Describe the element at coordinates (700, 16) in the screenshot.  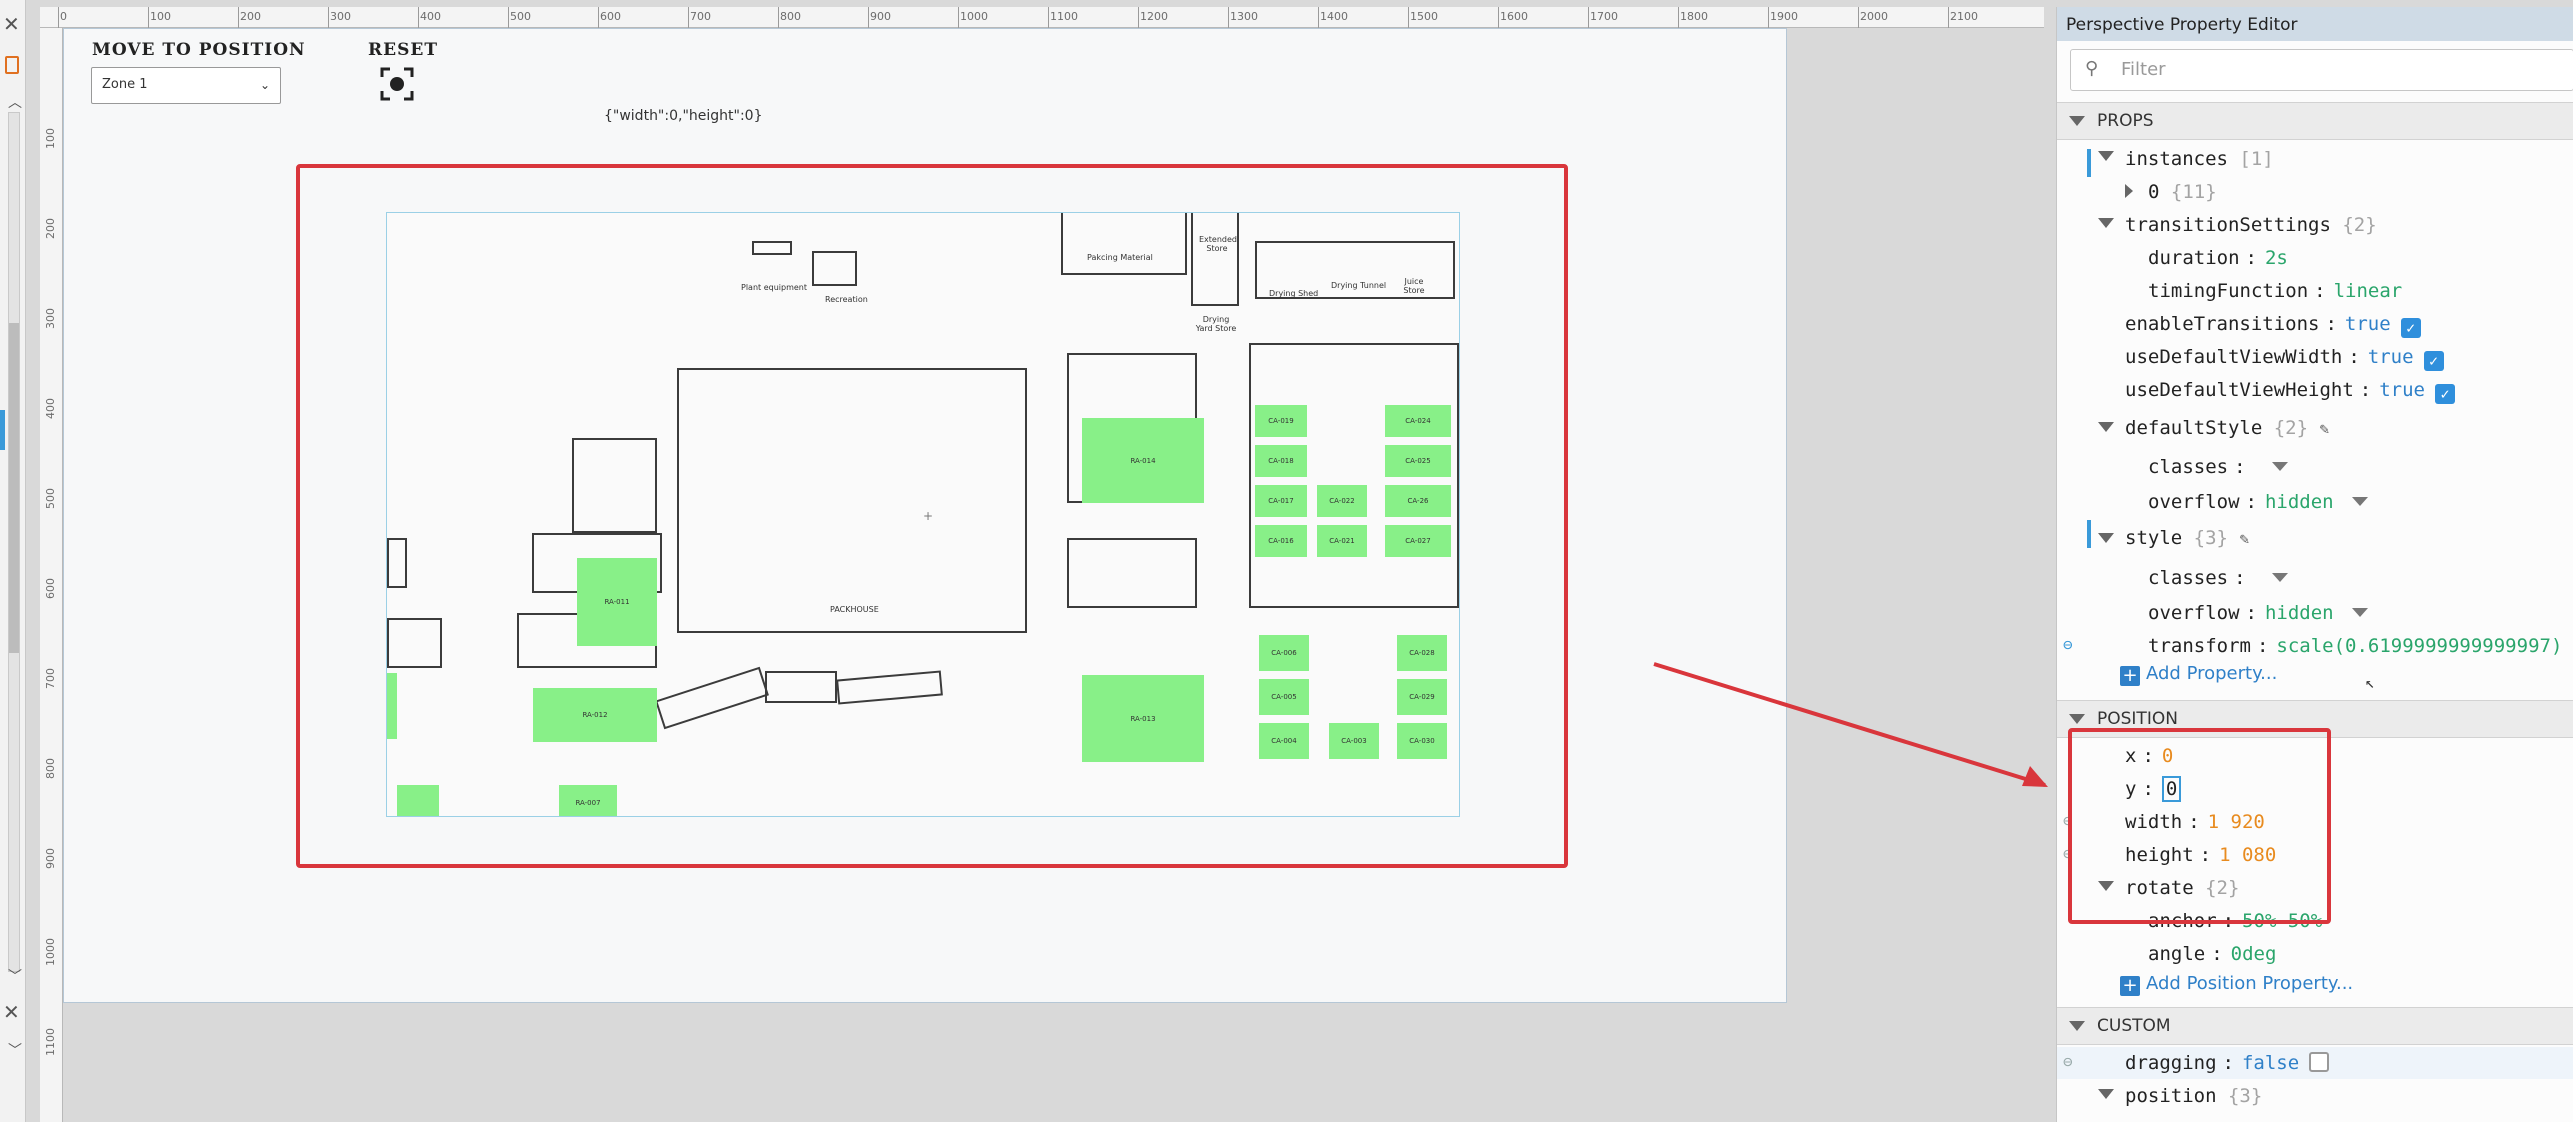
I see `ruler-tick-label: 700` at that location.